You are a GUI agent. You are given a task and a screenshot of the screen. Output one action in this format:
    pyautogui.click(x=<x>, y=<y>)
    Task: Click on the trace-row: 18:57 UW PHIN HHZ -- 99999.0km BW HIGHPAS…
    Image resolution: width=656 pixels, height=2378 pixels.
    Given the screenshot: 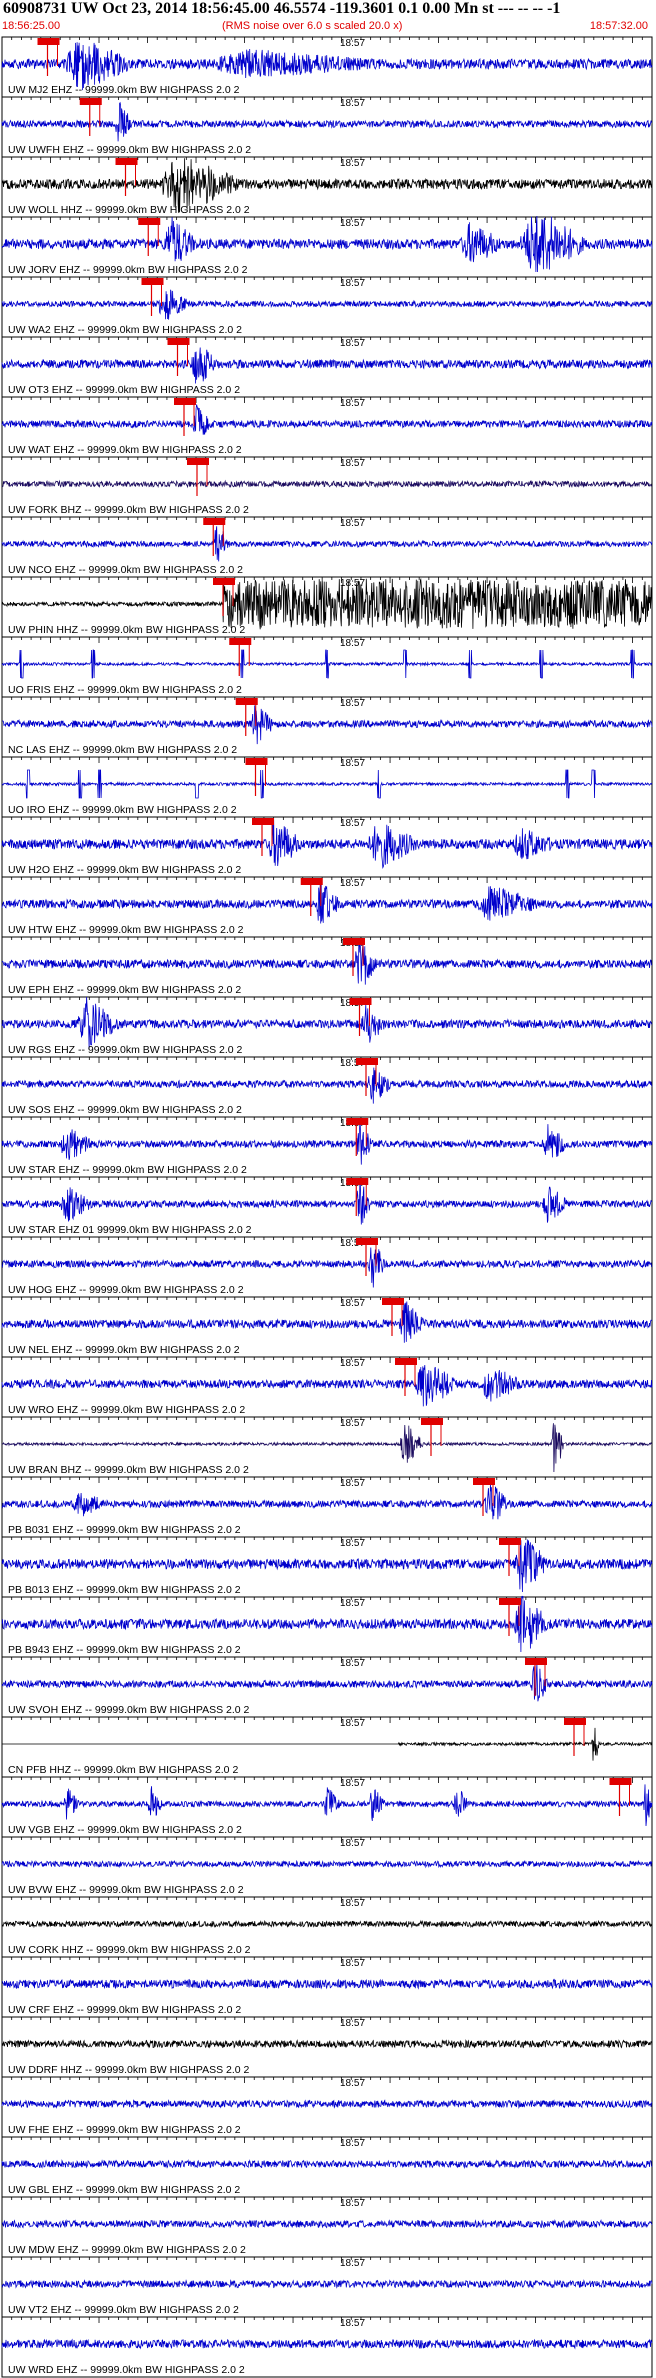 What is the action you would take?
    pyautogui.click(x=327, y=606)
    